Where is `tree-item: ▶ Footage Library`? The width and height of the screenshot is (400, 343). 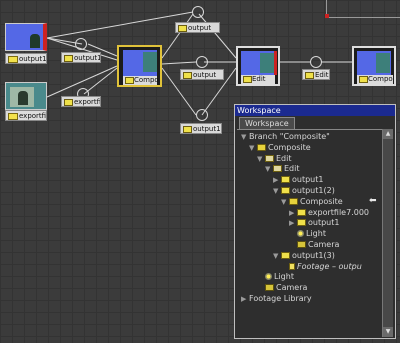 tree-item: ▶ Footage Library is located at coordinates (276, 298).